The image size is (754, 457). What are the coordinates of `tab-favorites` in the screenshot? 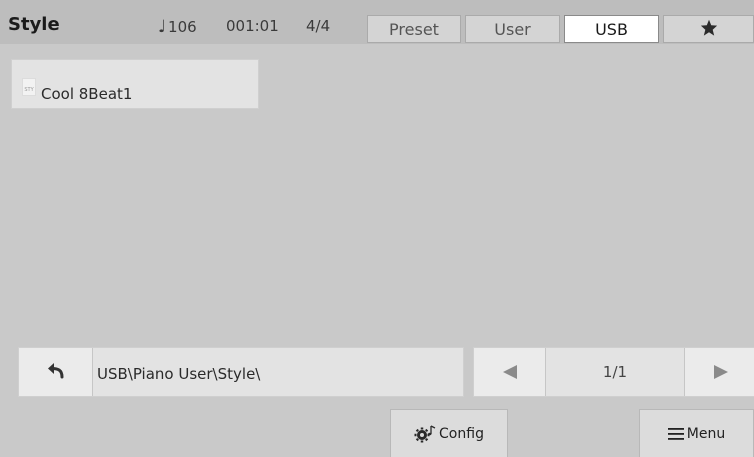 It's located at (708, 29).